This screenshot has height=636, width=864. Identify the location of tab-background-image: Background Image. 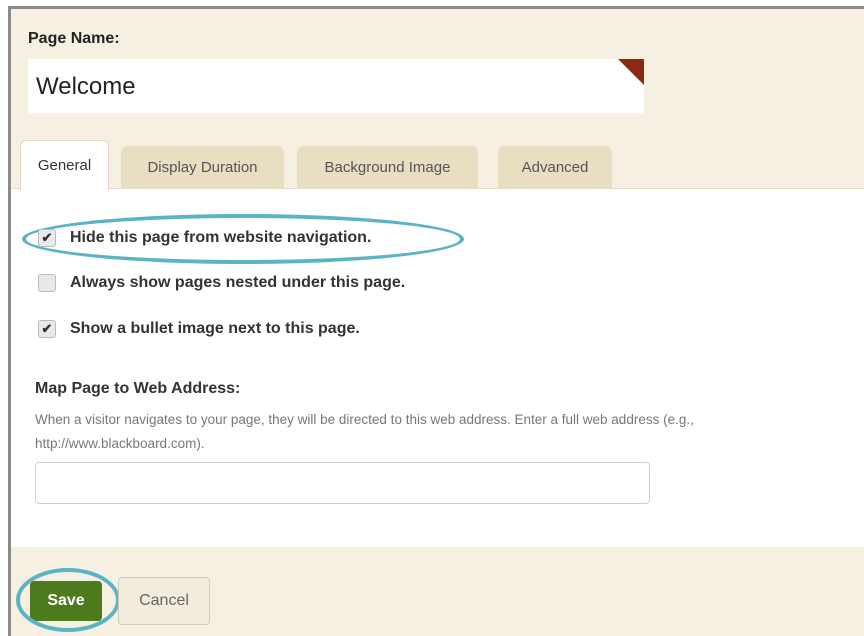
(387, 167).